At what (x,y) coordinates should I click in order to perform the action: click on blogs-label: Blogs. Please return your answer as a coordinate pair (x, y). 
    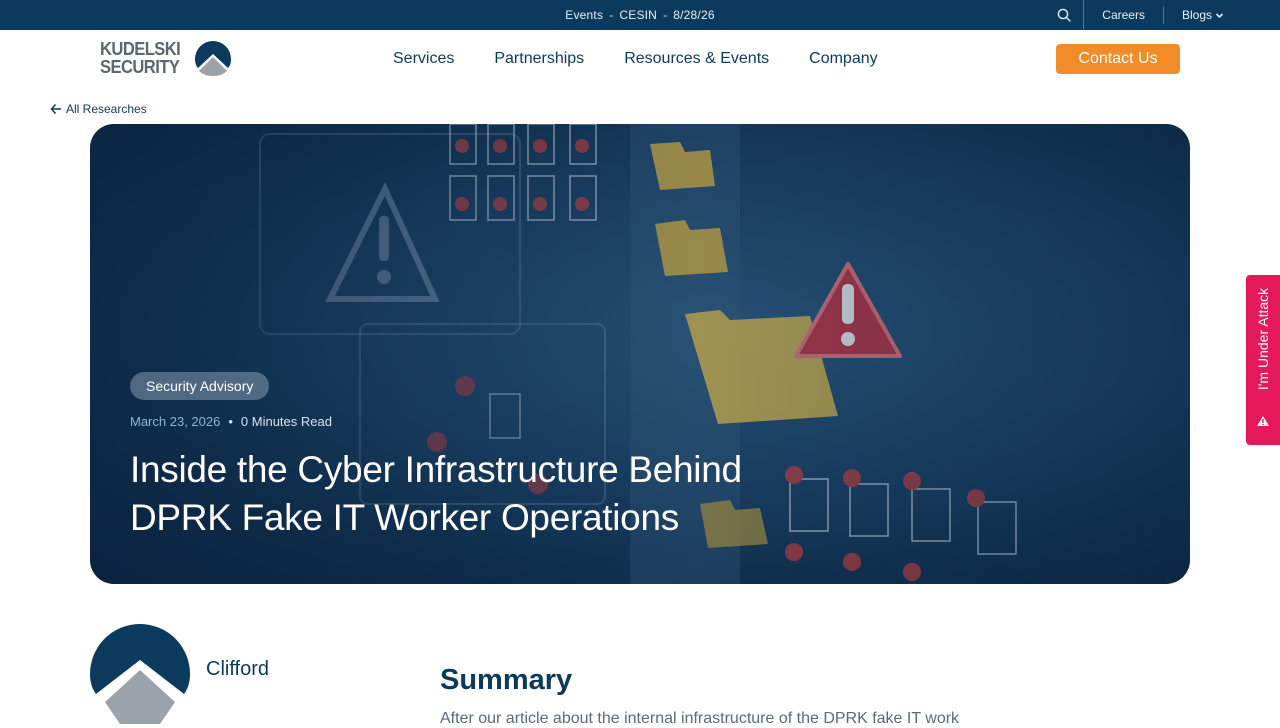
    Looking at the image, I should click on (1196, 15).